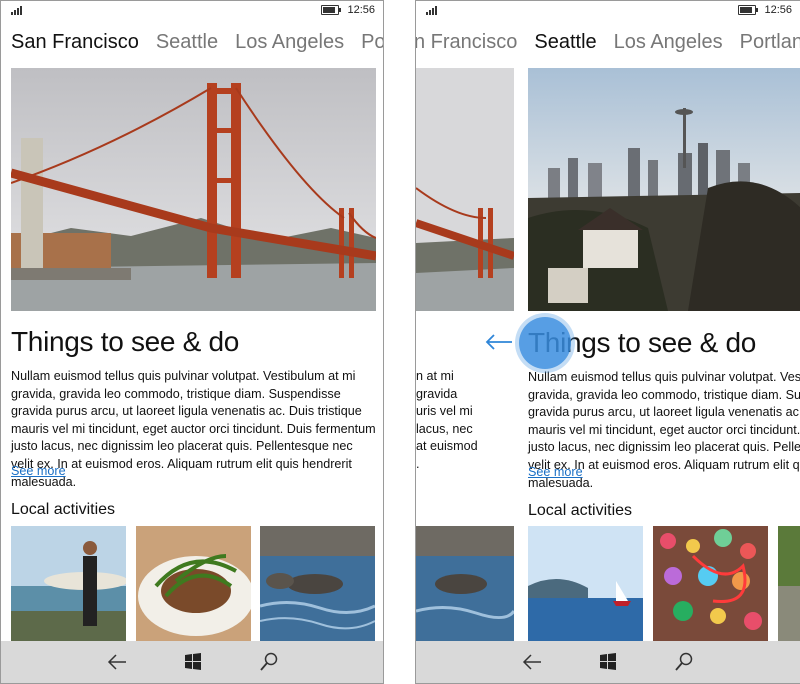  Describe the element at coordinates (68, 583) in the screenshot. I see `activity-surfer-thumbnail` at that location.